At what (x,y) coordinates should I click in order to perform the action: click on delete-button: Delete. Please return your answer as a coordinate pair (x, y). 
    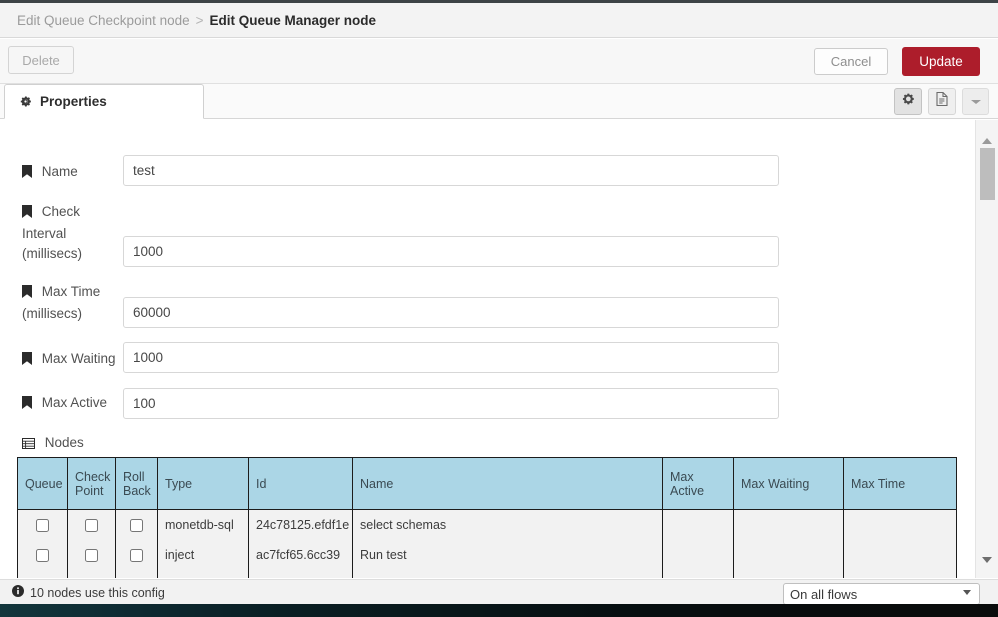
    Looking at the image, I should click on (41, 60).